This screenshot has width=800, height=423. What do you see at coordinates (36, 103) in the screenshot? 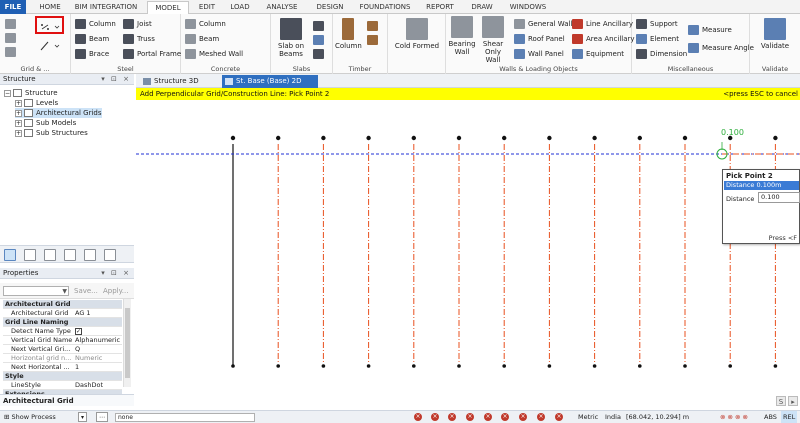
I see `tree-item-levels: + Levels` at bounding box center [36, 103].